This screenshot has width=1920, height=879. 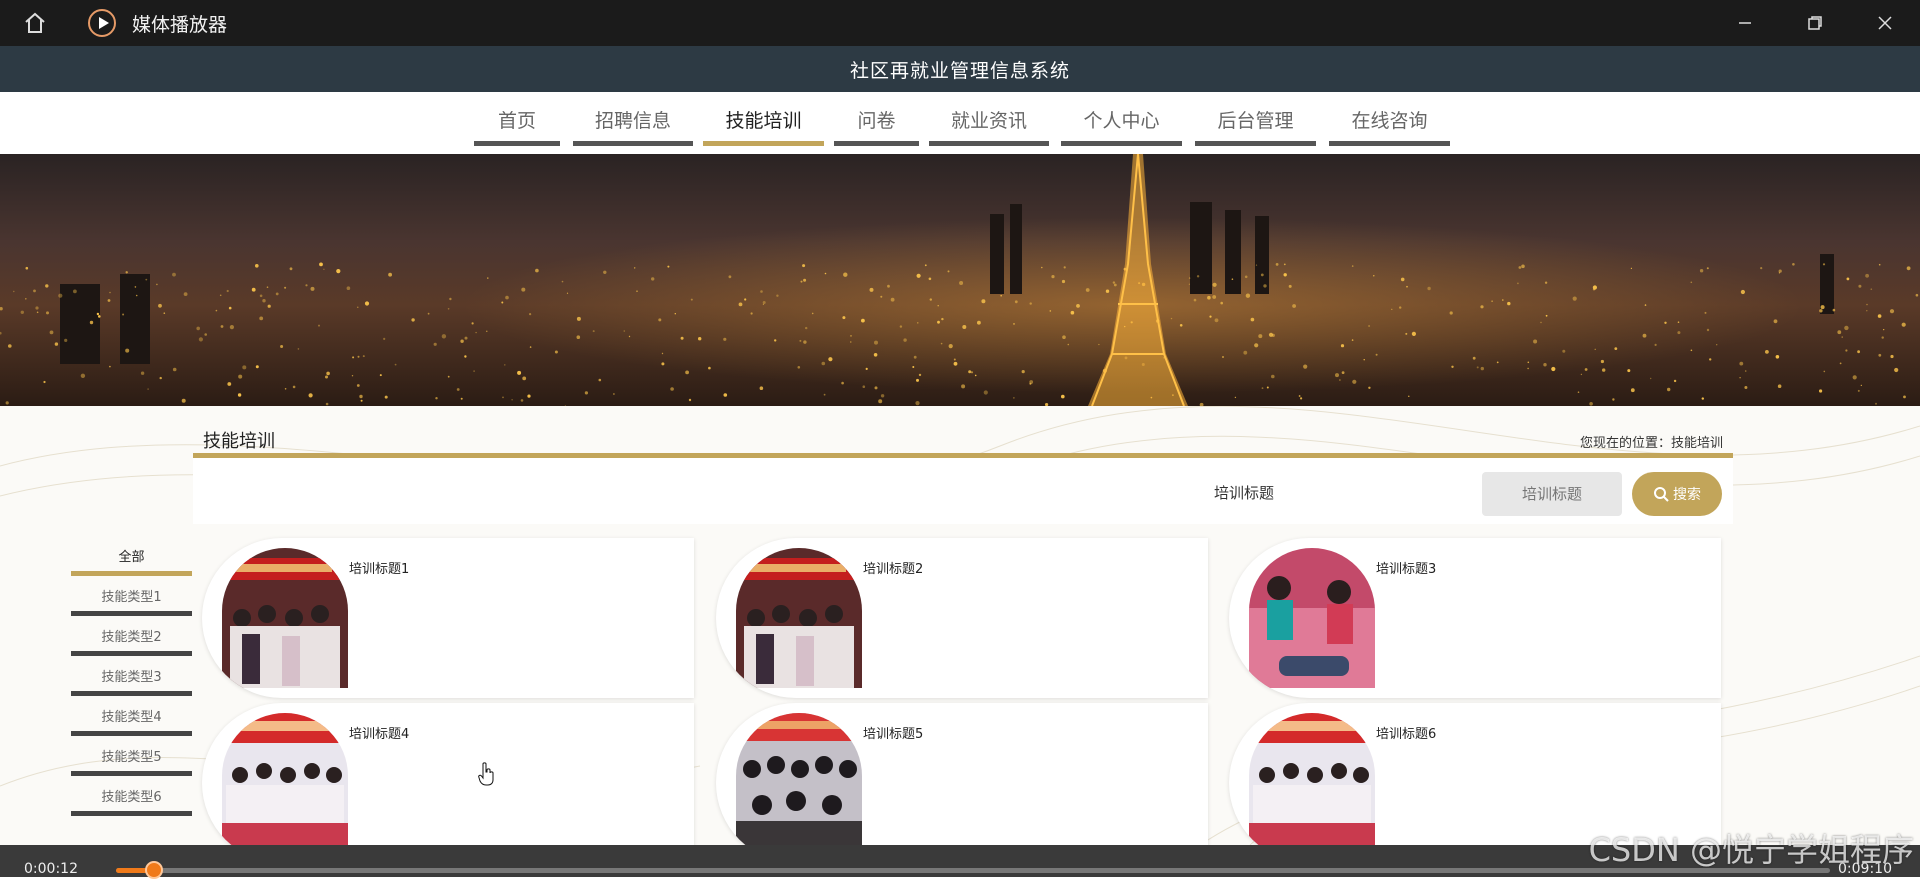 I want to click on category-label: 技能类型3, so click(x=131, y=677).